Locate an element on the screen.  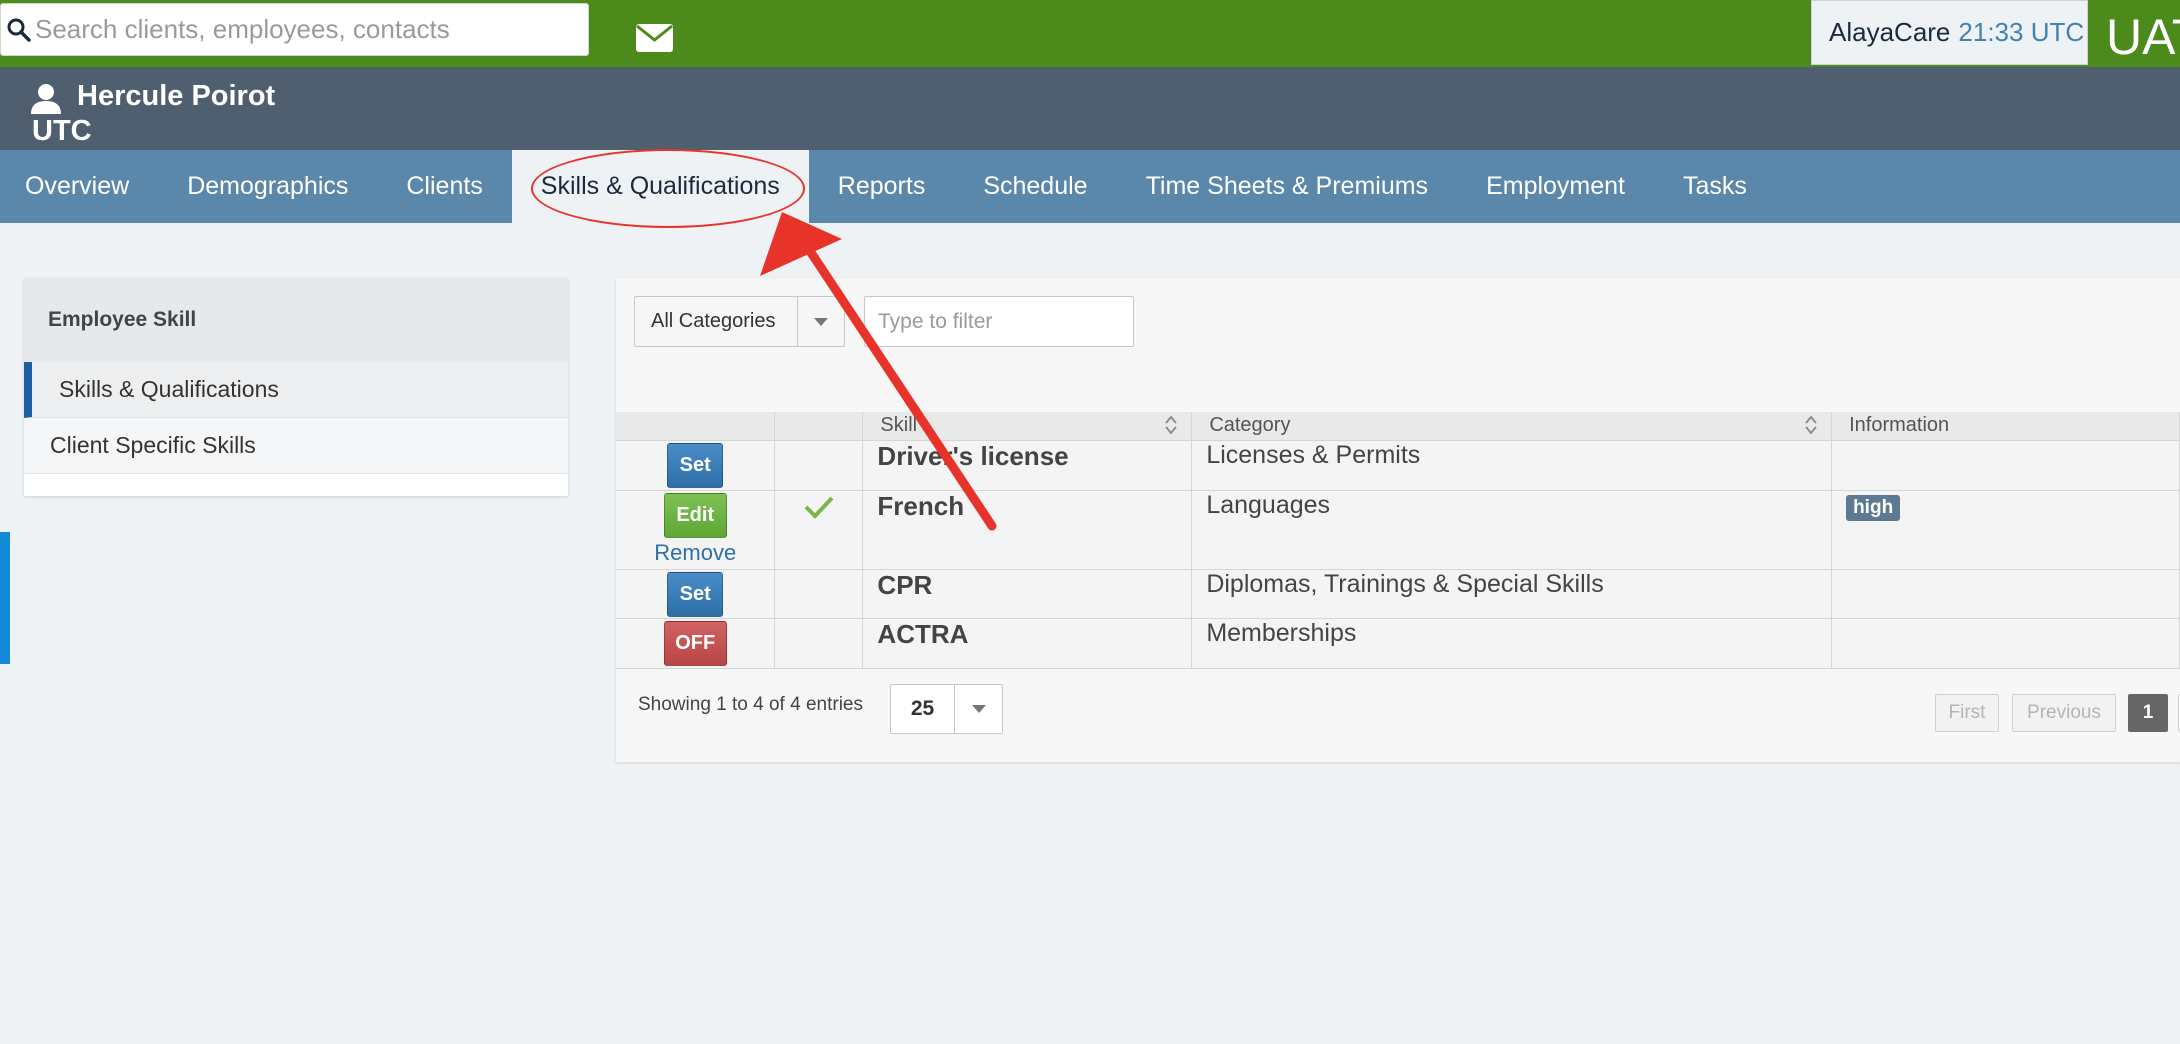
search-icon is located at coordinates (19, 30).